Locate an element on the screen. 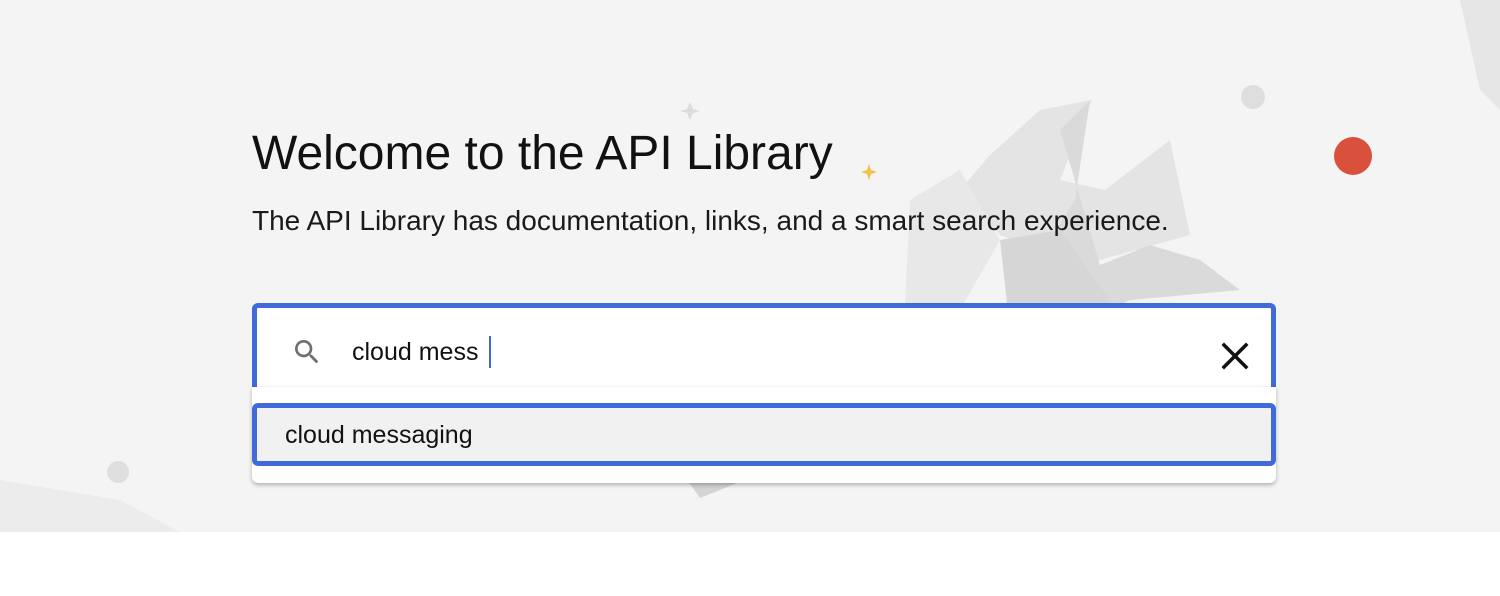 The width and height of the screenshot is (1500, 596). search-suggestions: cloud messaging is located at coordinates (764, 435).